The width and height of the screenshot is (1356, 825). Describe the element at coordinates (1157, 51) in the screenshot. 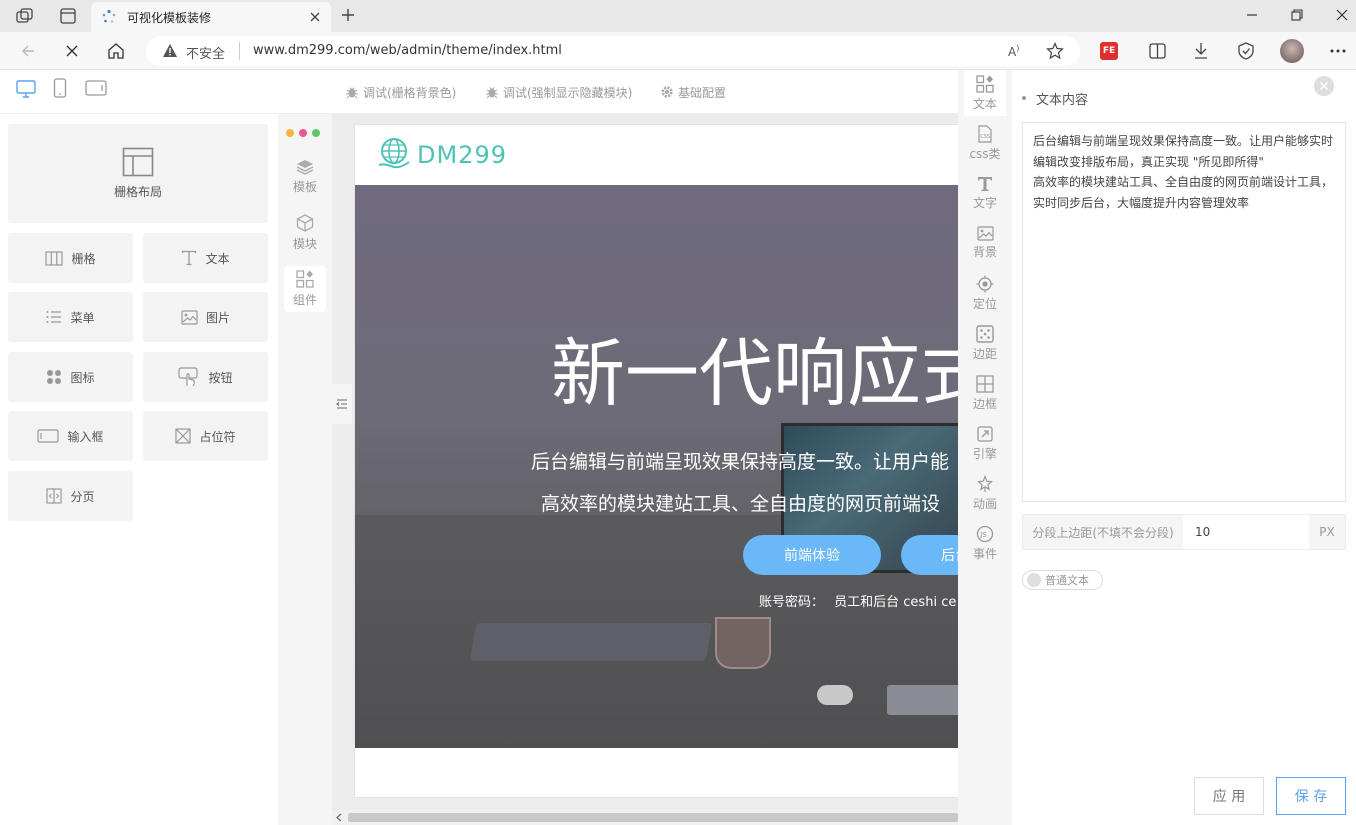

I see `split-screen-icon` at that location.